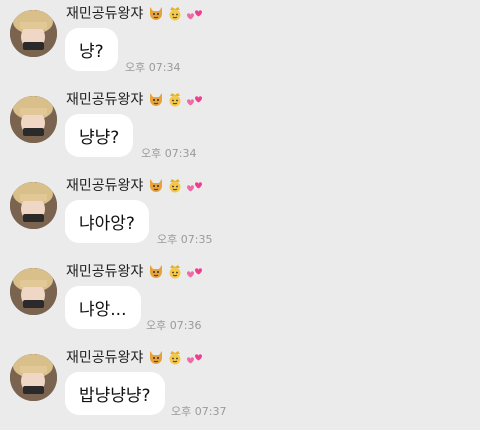 The width and height of the screenshot is (480, 430). What do you see at coordinates (174, 325) in the screenshot?
I see `message-timestamp: 오후 07:36` at bounding box center [174, 325].